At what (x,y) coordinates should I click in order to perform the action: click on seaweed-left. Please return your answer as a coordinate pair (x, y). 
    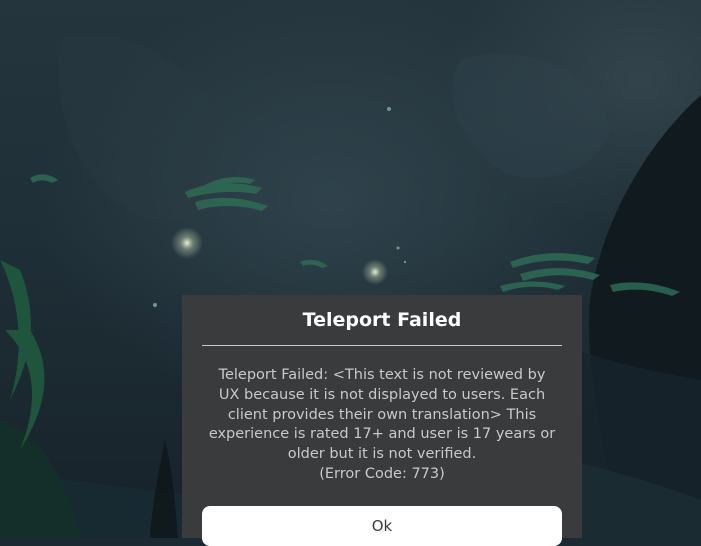
    Looking at the image, I should click on (22, 355).